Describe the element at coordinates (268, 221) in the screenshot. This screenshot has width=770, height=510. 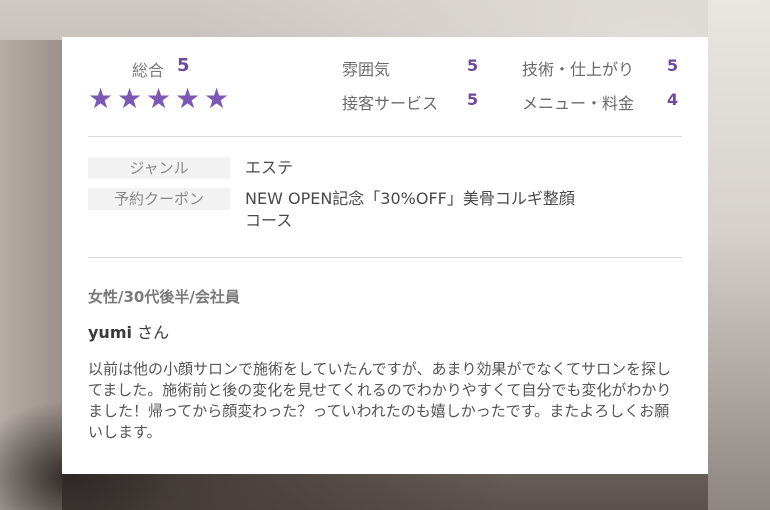
I see `coupon-value-line2: コース` at that location.